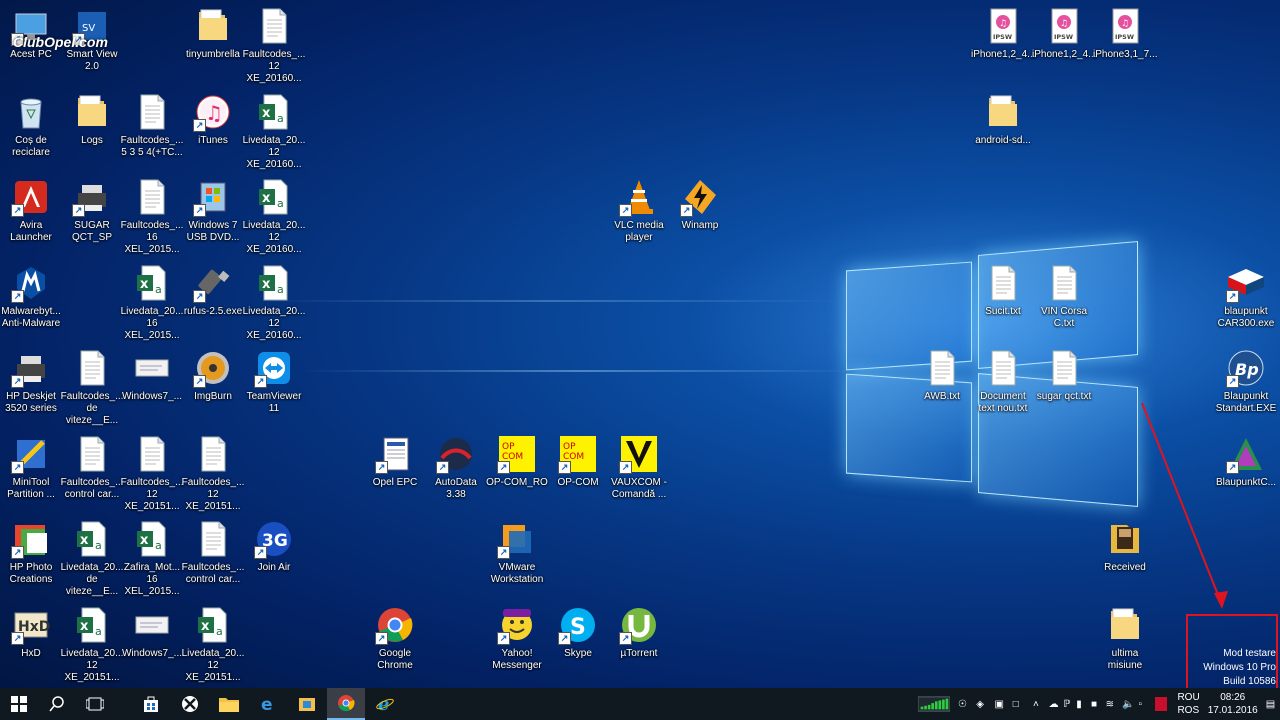  Describe the element at coordinates (517, 552) in the screenshot. I see `desktop-icon: ↗ VMware Workstation` at that location.